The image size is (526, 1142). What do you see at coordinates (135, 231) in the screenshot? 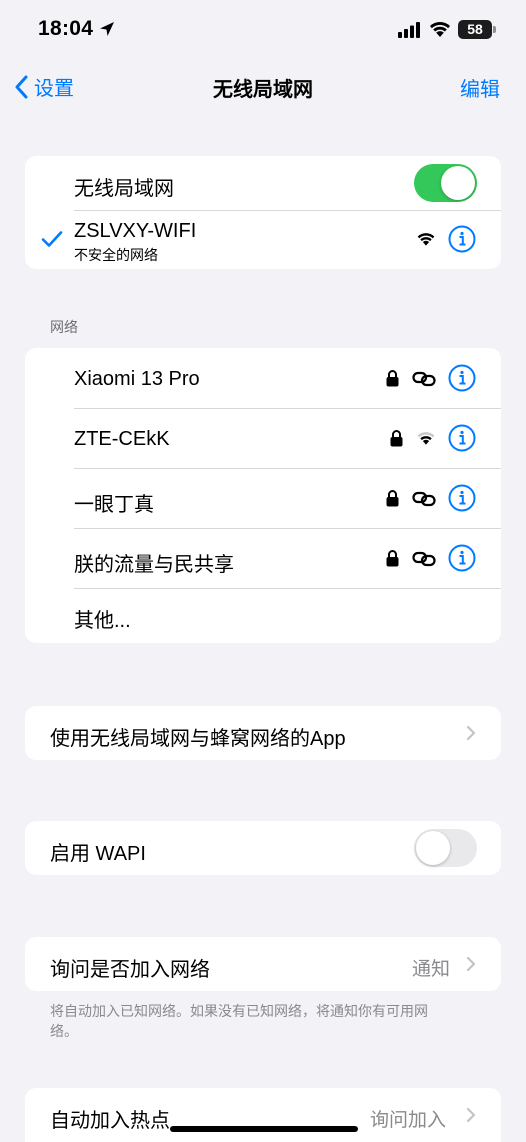
I see `connected-network-name: ZSLVXY-WIFI` at bounding box center [135, 231].